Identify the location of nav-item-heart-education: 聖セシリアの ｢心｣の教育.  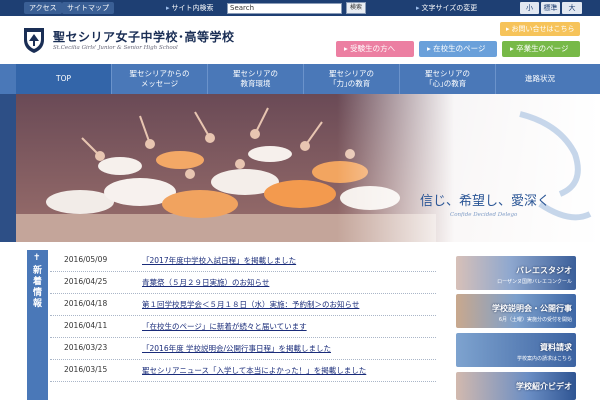
(448, 79).